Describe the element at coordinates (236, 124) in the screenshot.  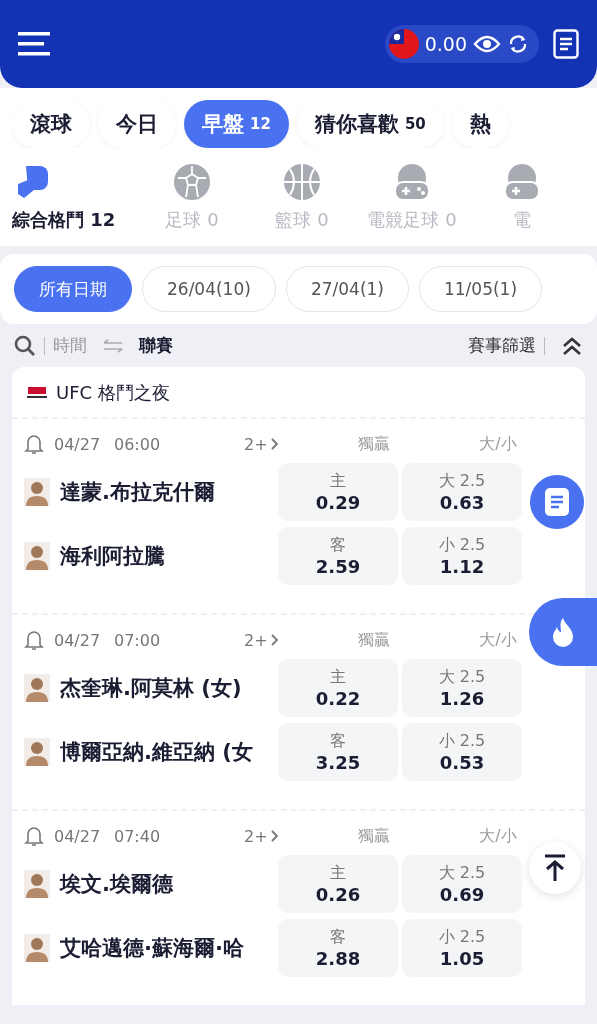
I see `category-tab: 早盤 12` at that location.